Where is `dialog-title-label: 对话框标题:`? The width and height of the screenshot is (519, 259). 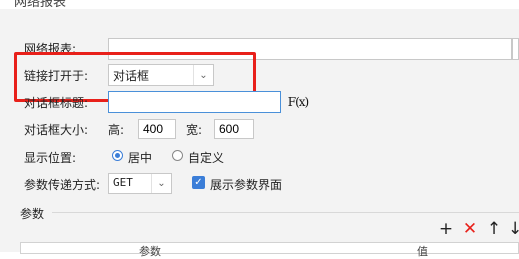 dialog-title-label: 对话框标题: is located at coordinates (56, 103).